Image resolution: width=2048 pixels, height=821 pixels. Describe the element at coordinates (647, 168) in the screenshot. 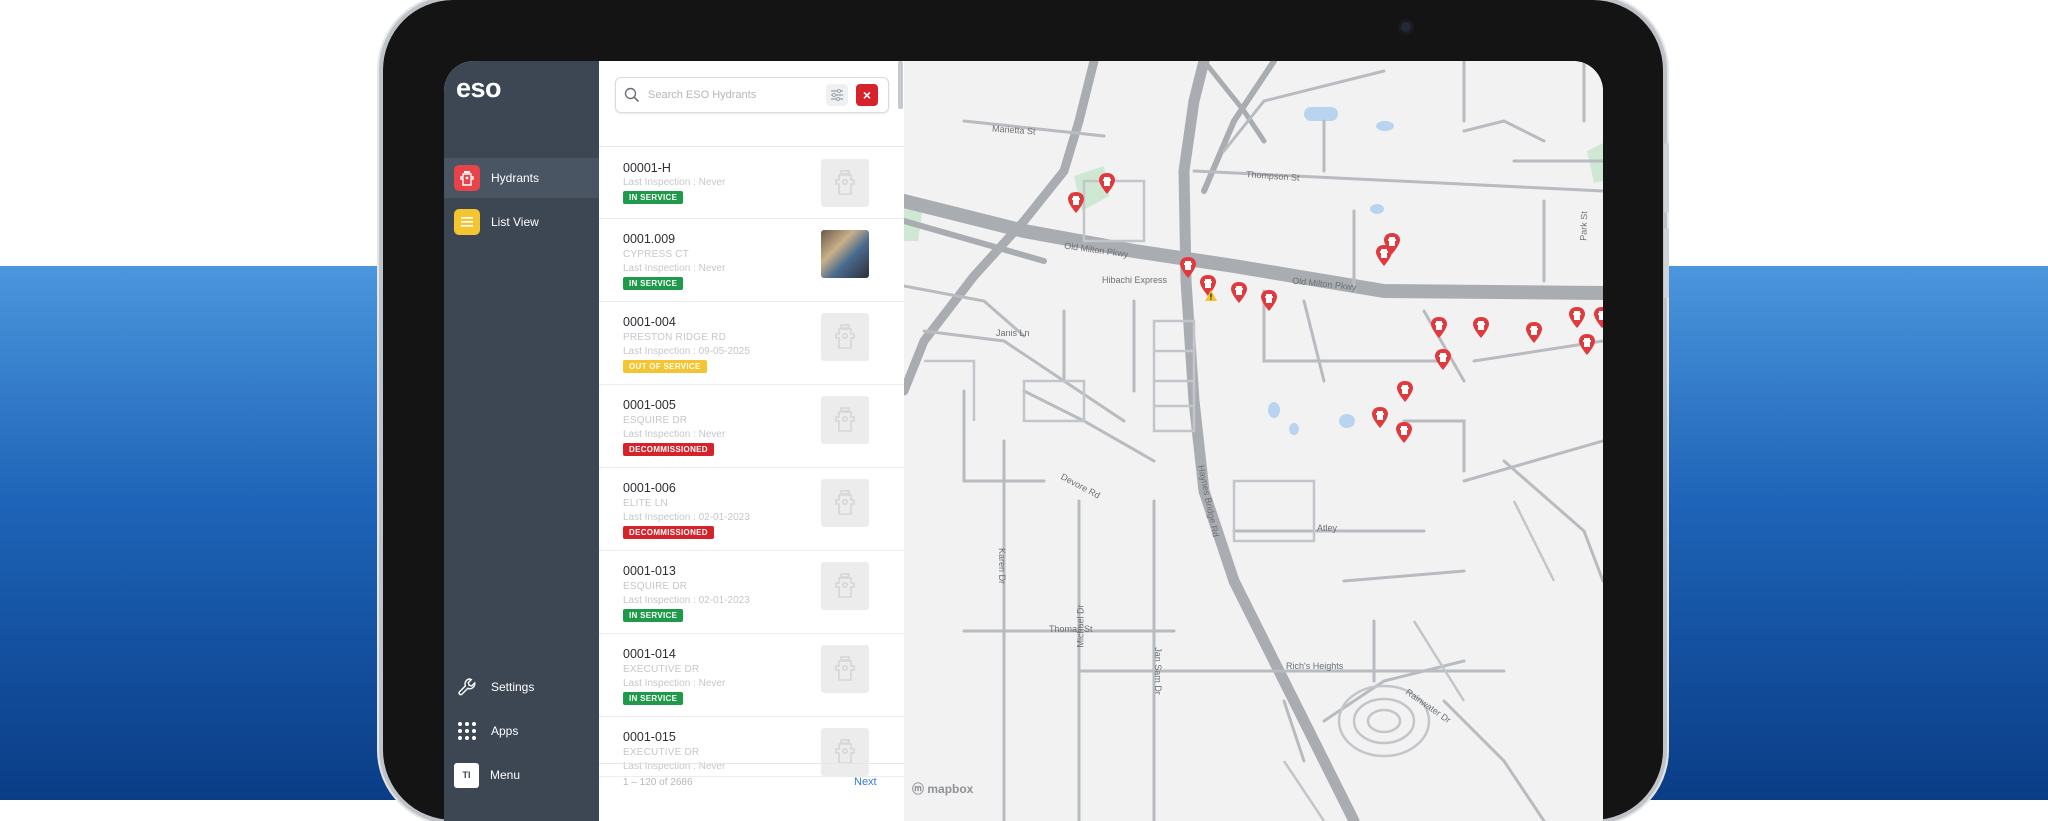

I see `hydrant-id: 00001-H` at that location.